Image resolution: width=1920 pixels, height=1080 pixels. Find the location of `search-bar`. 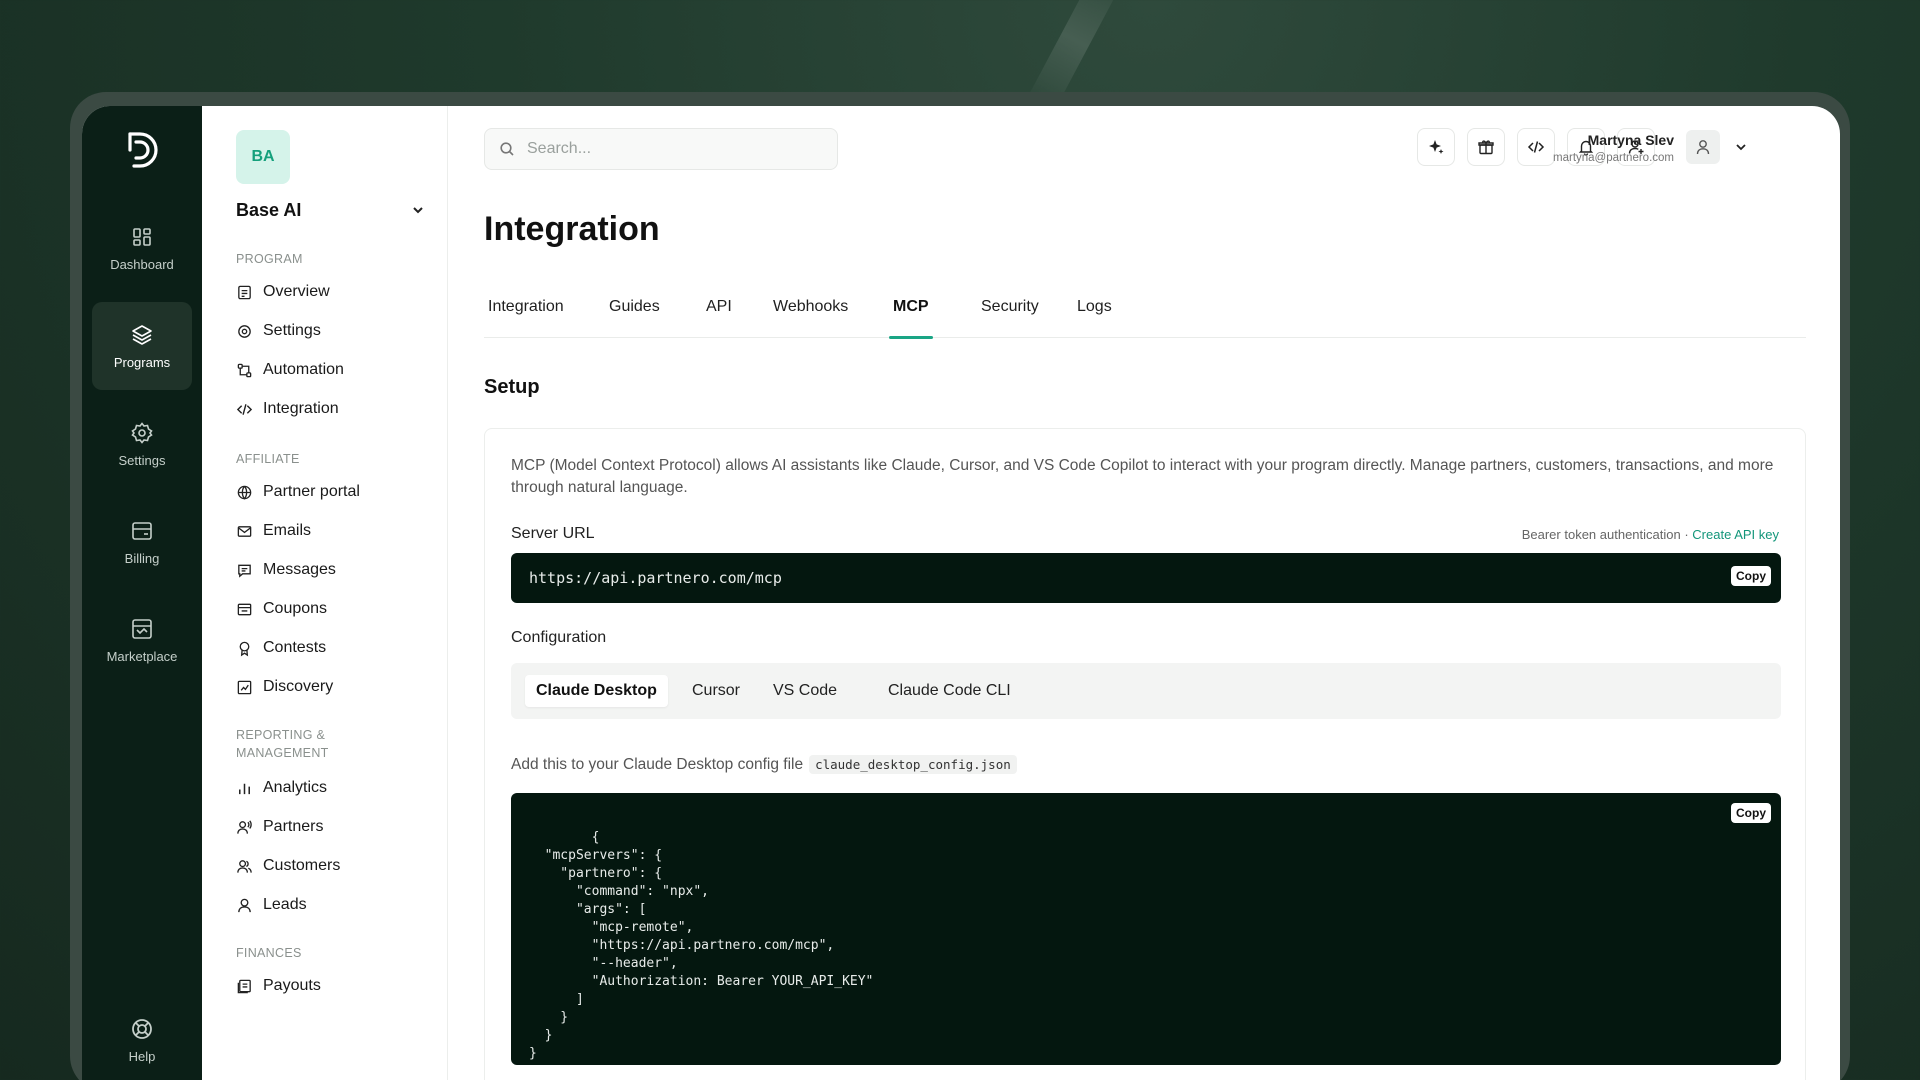

search-bar is located at coordinates (661, 149).